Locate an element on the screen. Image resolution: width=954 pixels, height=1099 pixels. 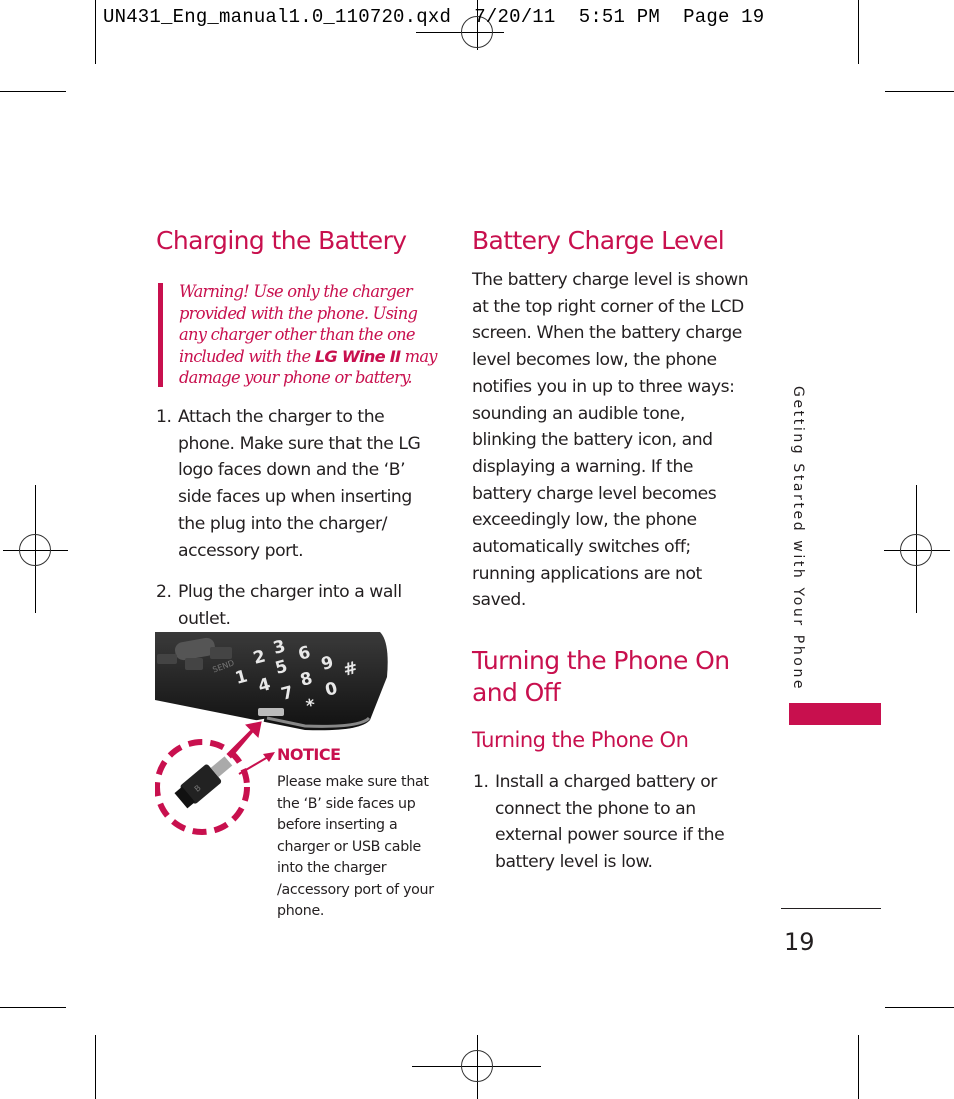
crop-mark-top-left-h is located at coordinates (33, 91).